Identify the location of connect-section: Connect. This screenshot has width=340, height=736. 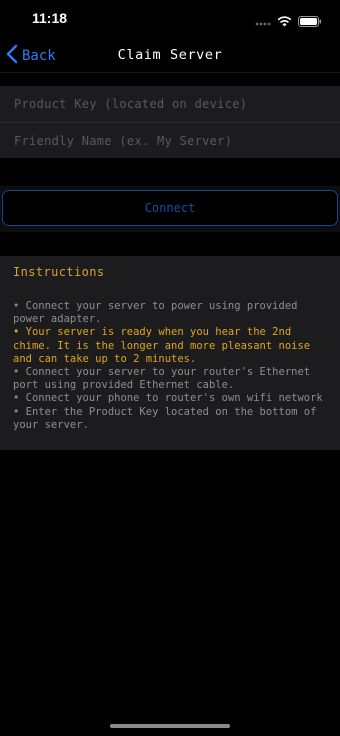
(170, 209).